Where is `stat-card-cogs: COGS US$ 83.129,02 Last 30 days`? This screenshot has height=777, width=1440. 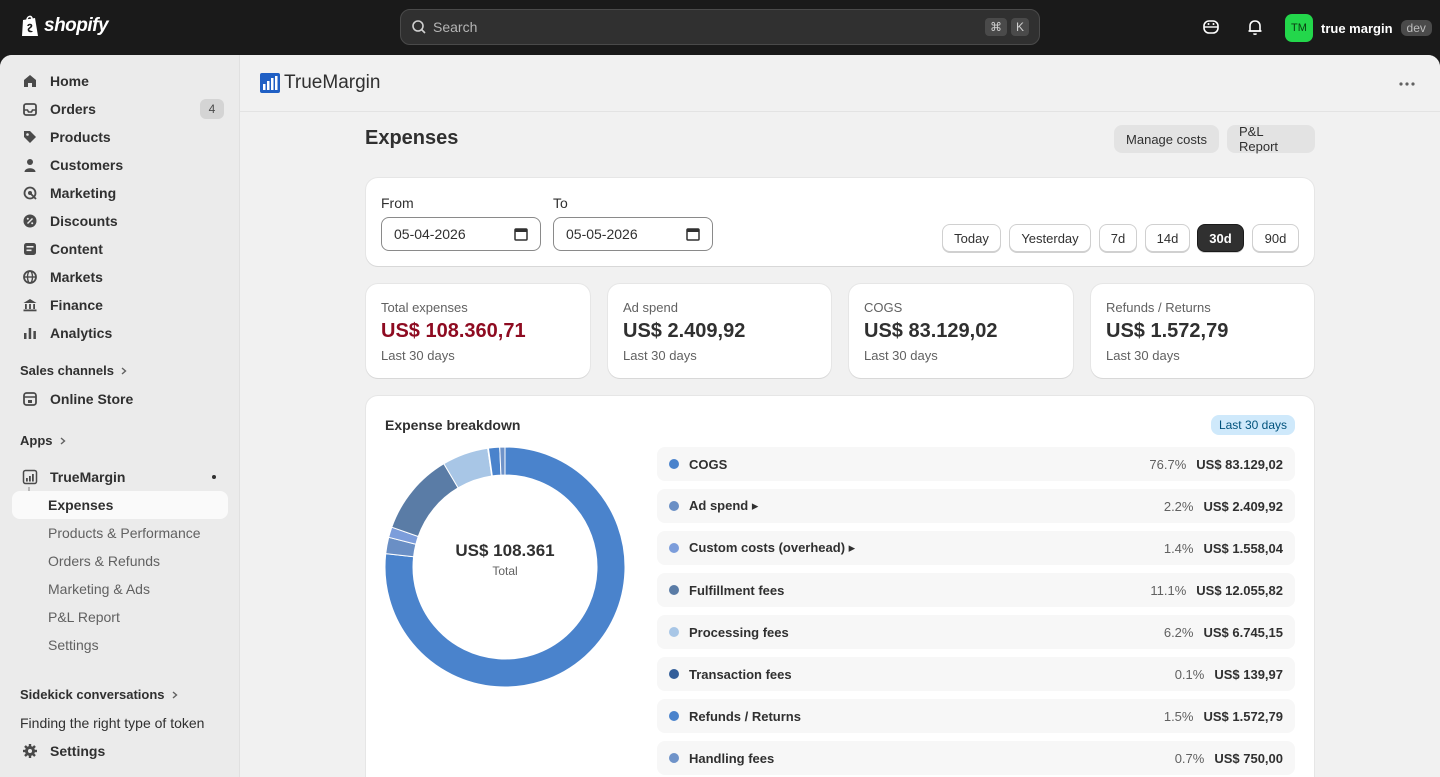
stat-card-cogs: COGS US$ 83.129,02 Last 30 days is located at coordinates (961, 331).